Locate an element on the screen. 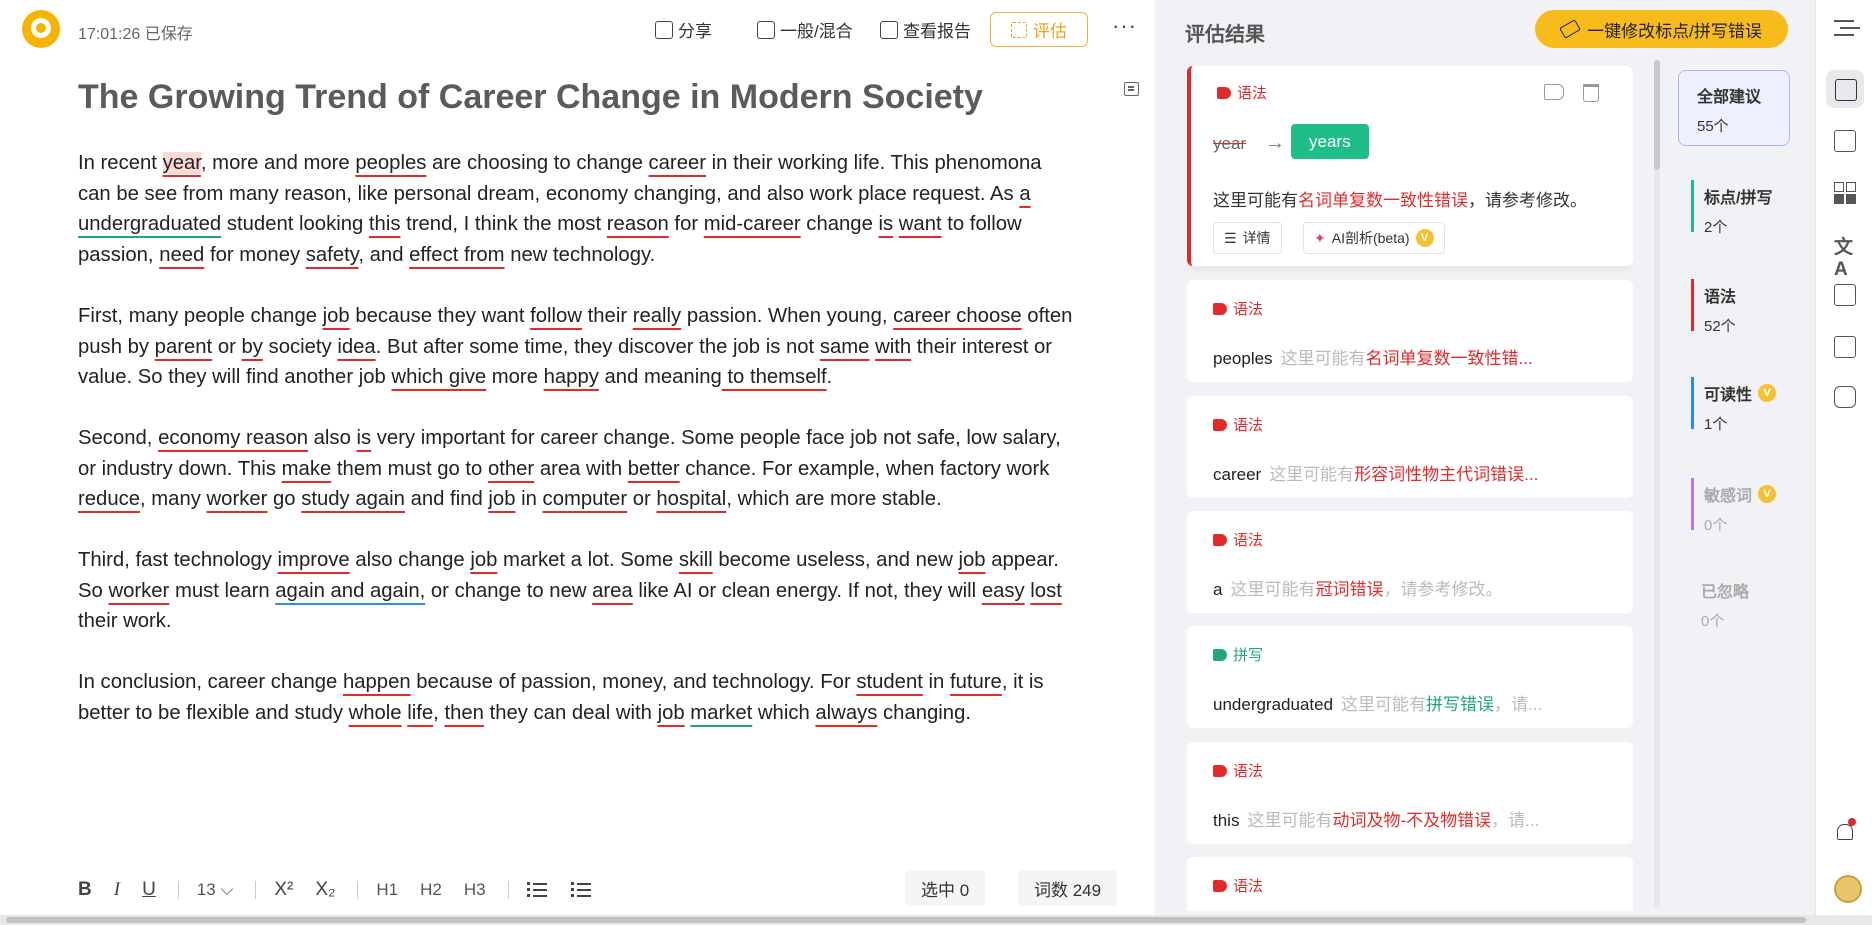 This screenshot has height=925, width=1872. font-size-select: 13 ⌵ is located at coordinates (215, 890).